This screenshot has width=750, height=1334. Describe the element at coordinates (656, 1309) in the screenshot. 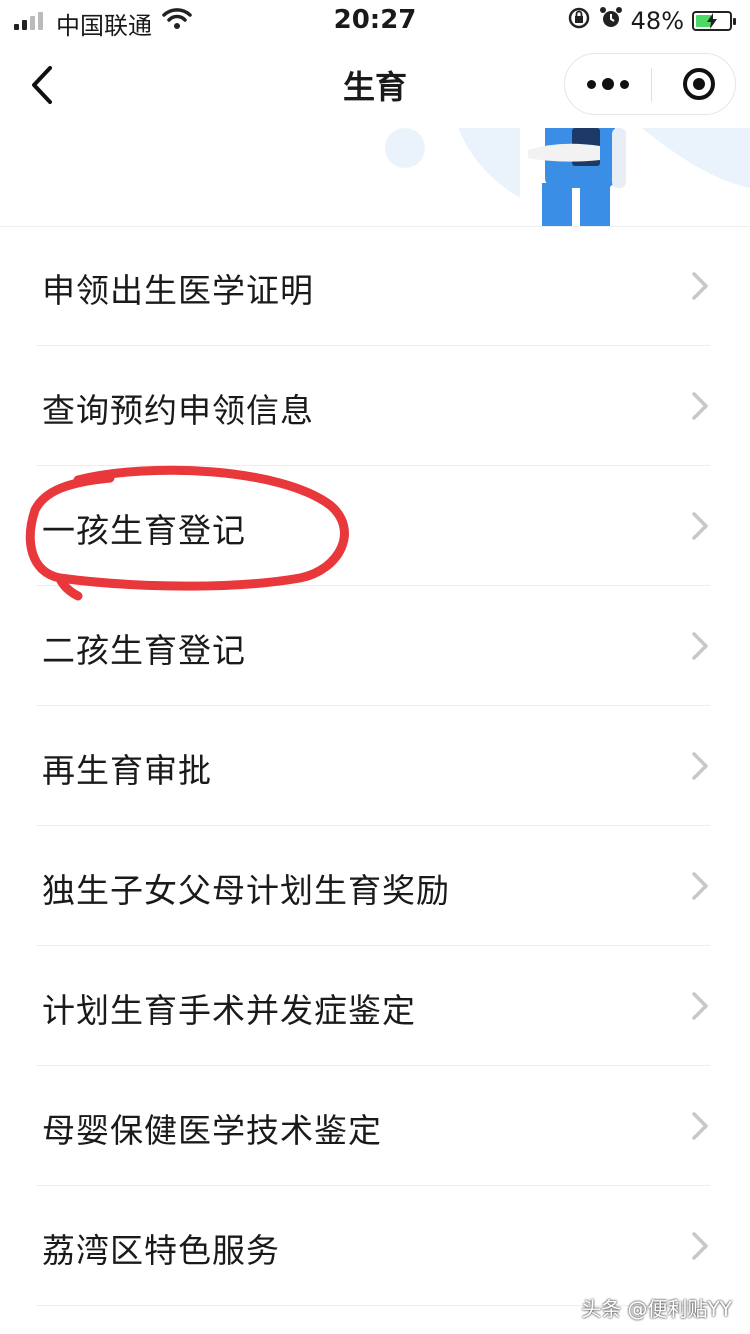

I see `watermark: 头条 @便利贴YY` at that location.